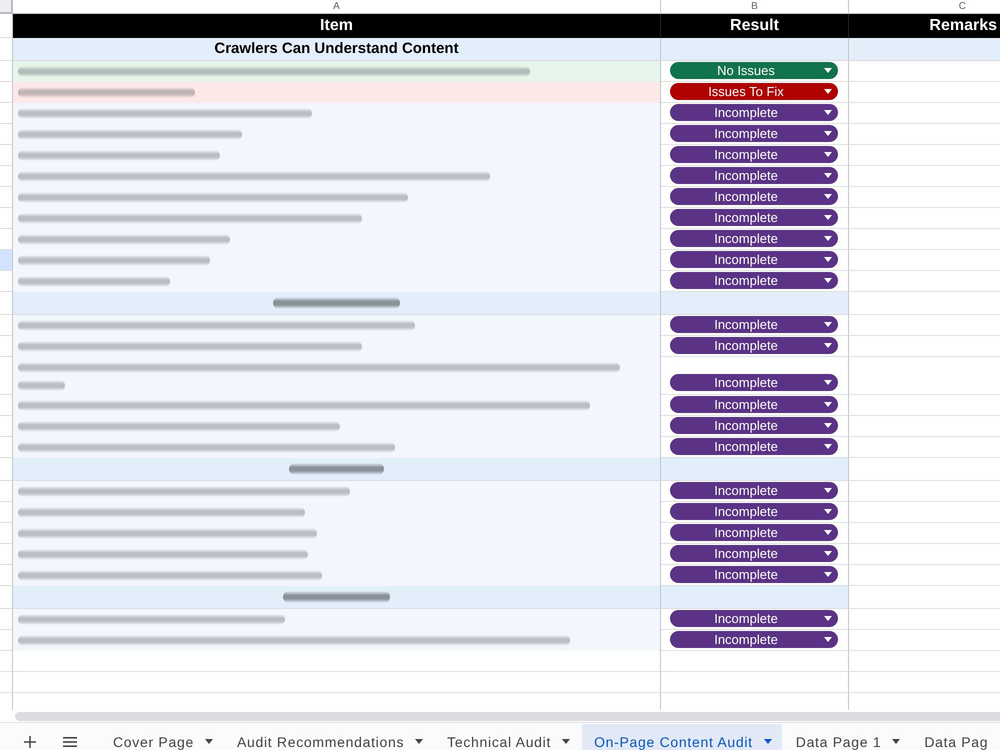 The width and height of the screenshot is (1000, 750). Describe the element at coordinates (30, 742) in the screenshot. I see `plus-icon` at that location.